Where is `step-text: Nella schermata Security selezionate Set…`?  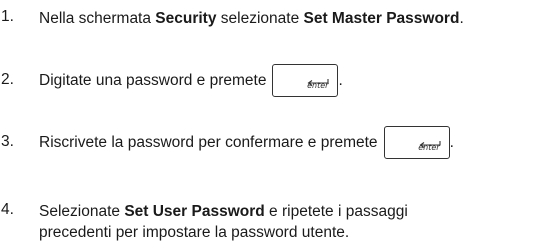 step-text: Nella schermata Security selezionate Set… is located at coordinates (251, 18).